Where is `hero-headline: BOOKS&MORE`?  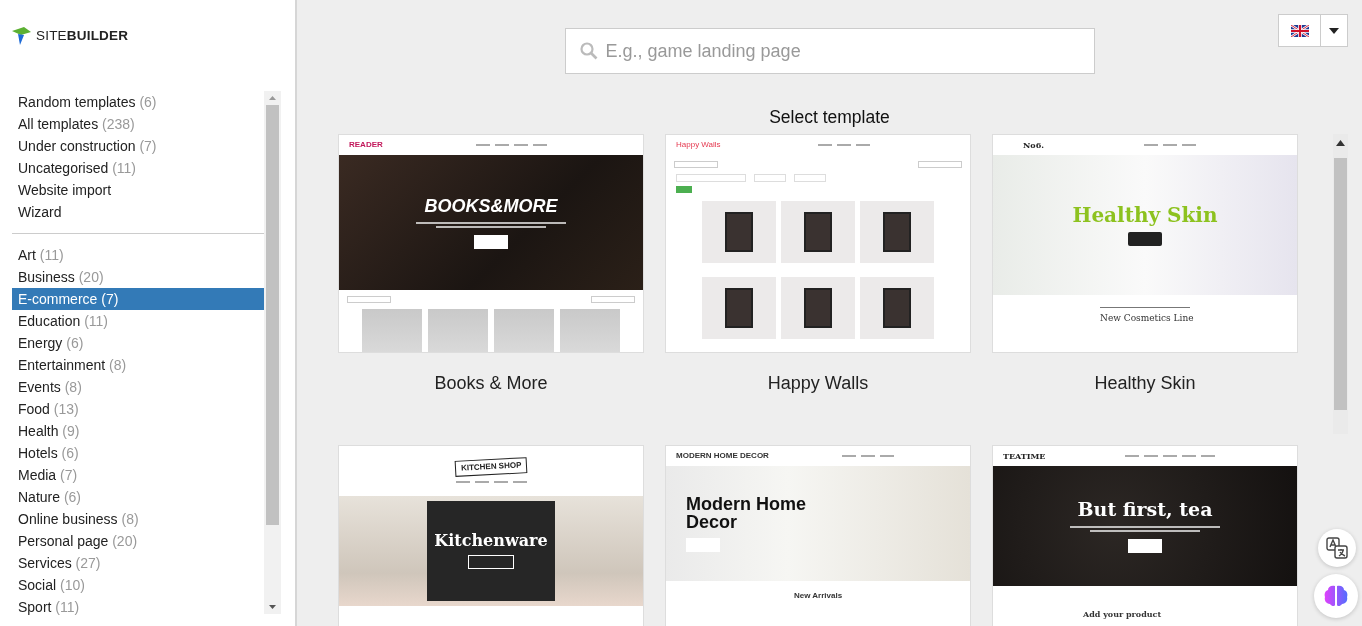
hero-headline: BOOKS&MORE is located at coordinates (491, 205).